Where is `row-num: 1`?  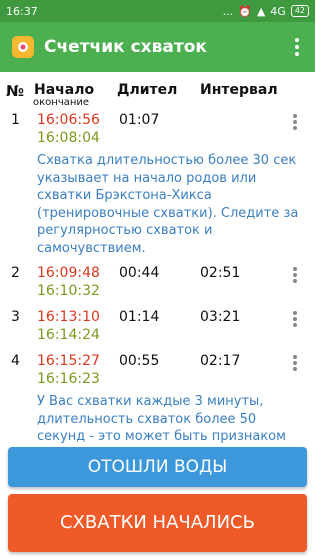 row-num: 1 is located at coordinates (15, 120).